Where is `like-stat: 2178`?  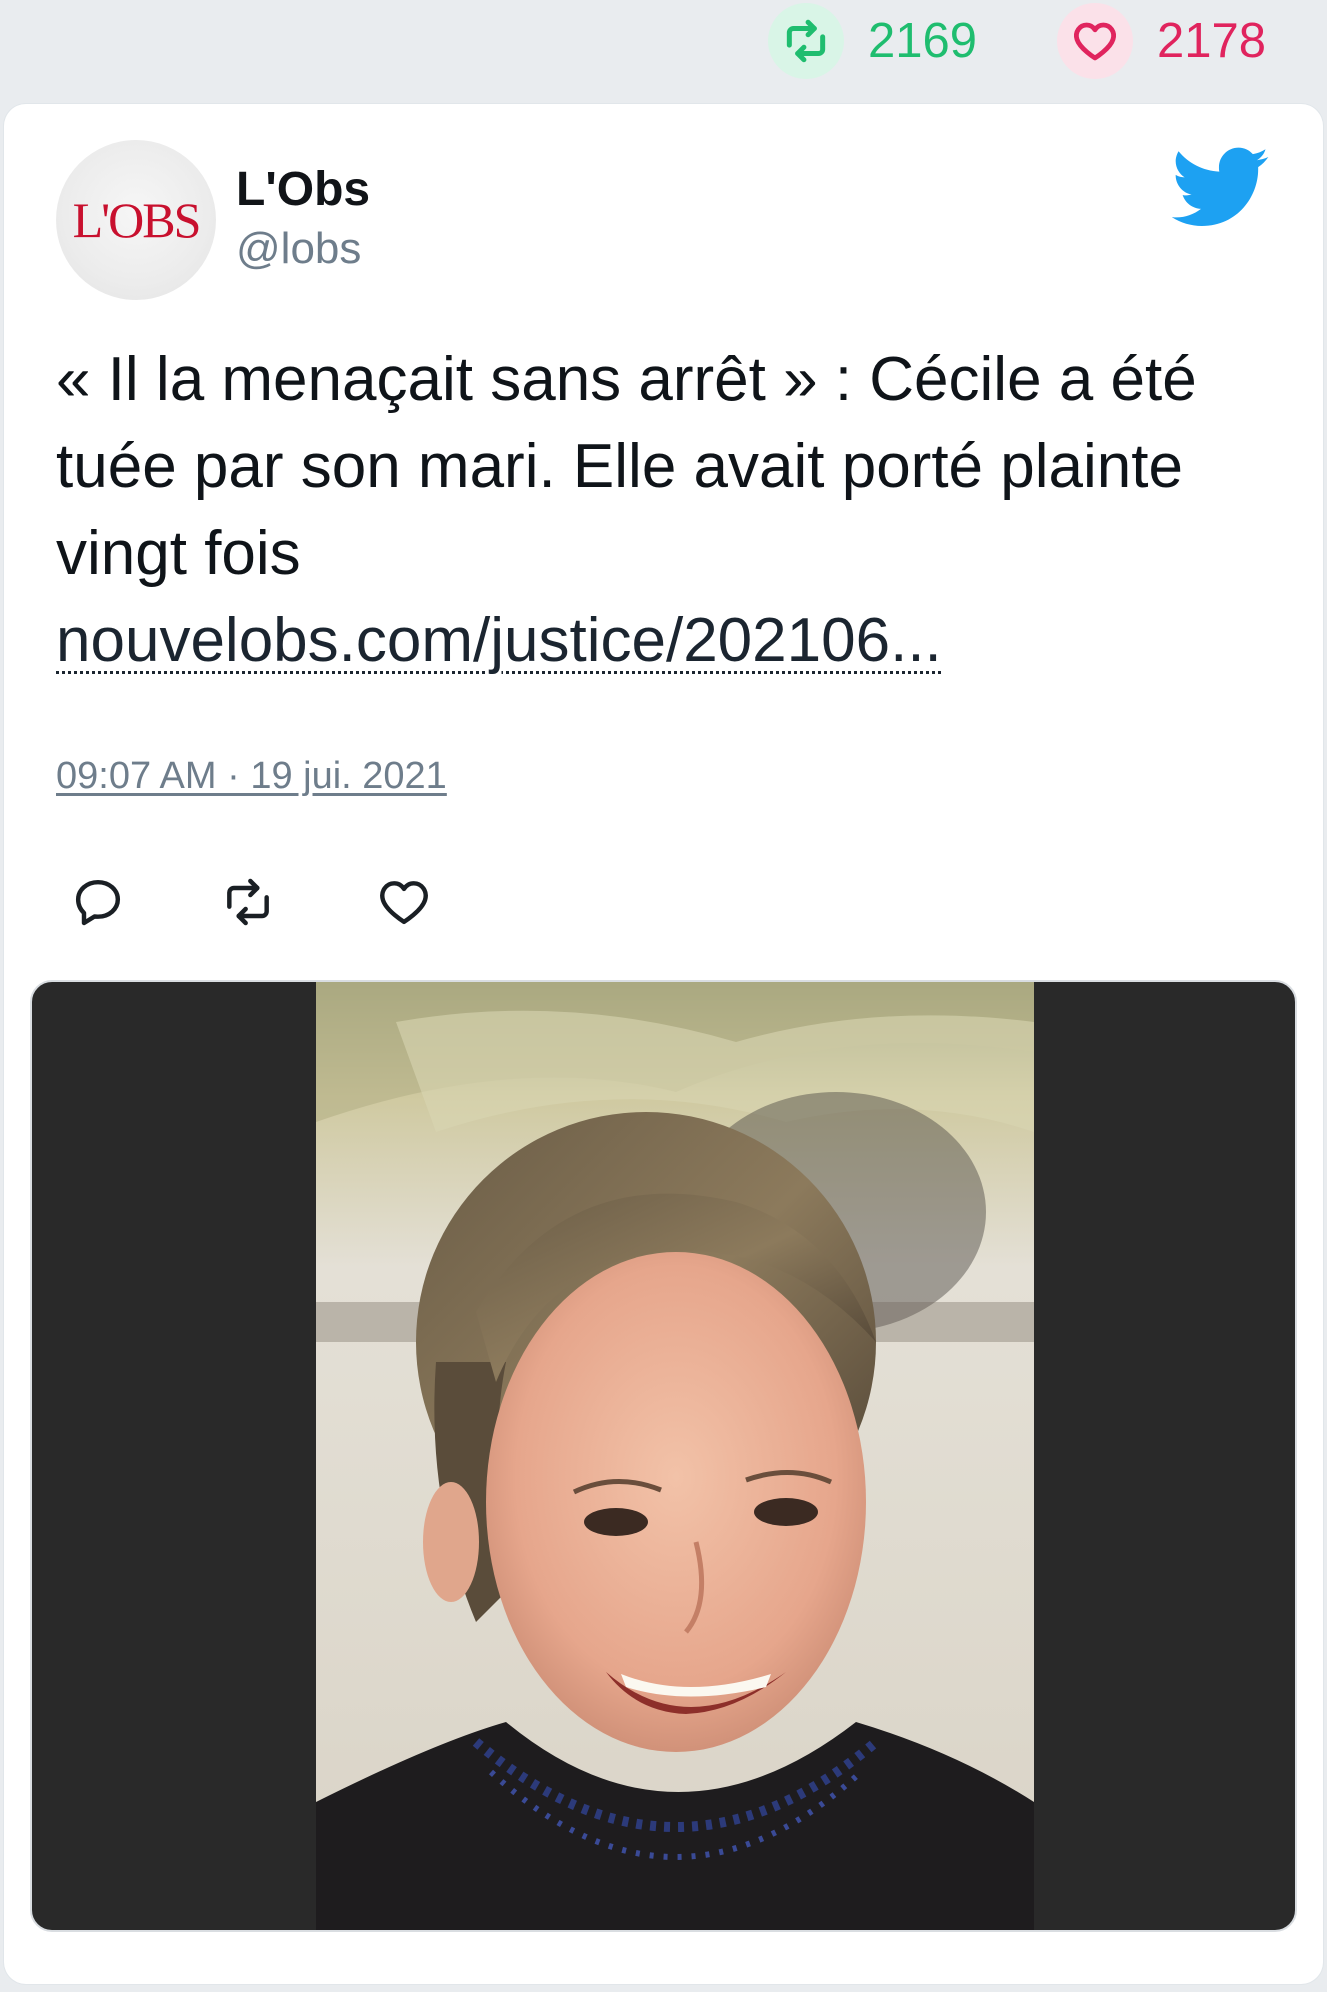 like-stat: 2178 is located at coordinates (1161, 41).